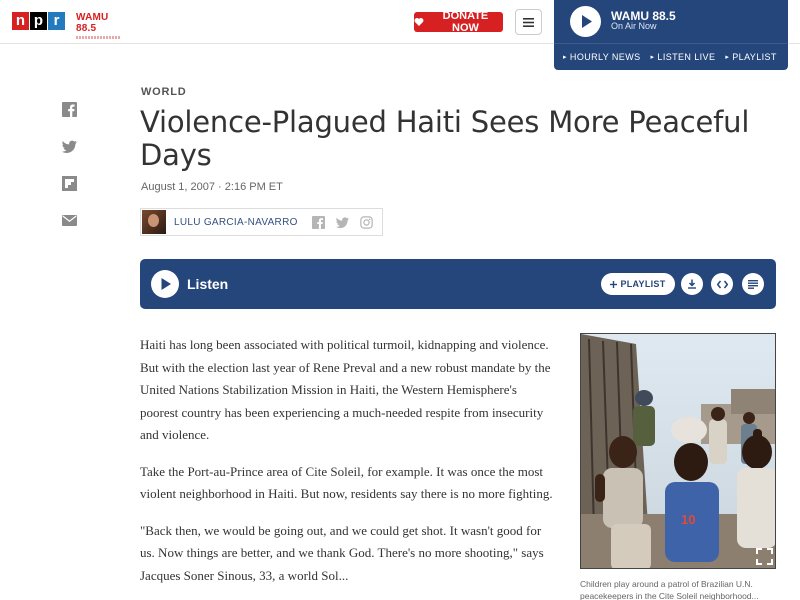  Describe the element at coordinates (20, 21) in the screenshot. I see `logo-letter-n: n` at that location.